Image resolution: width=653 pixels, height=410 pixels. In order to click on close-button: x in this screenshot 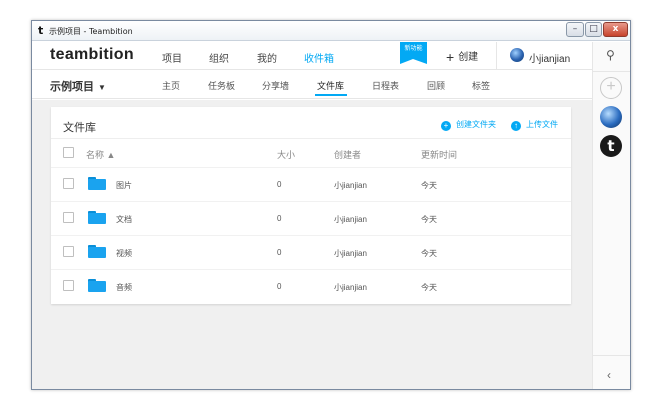, I will do `click(615, 29)`.